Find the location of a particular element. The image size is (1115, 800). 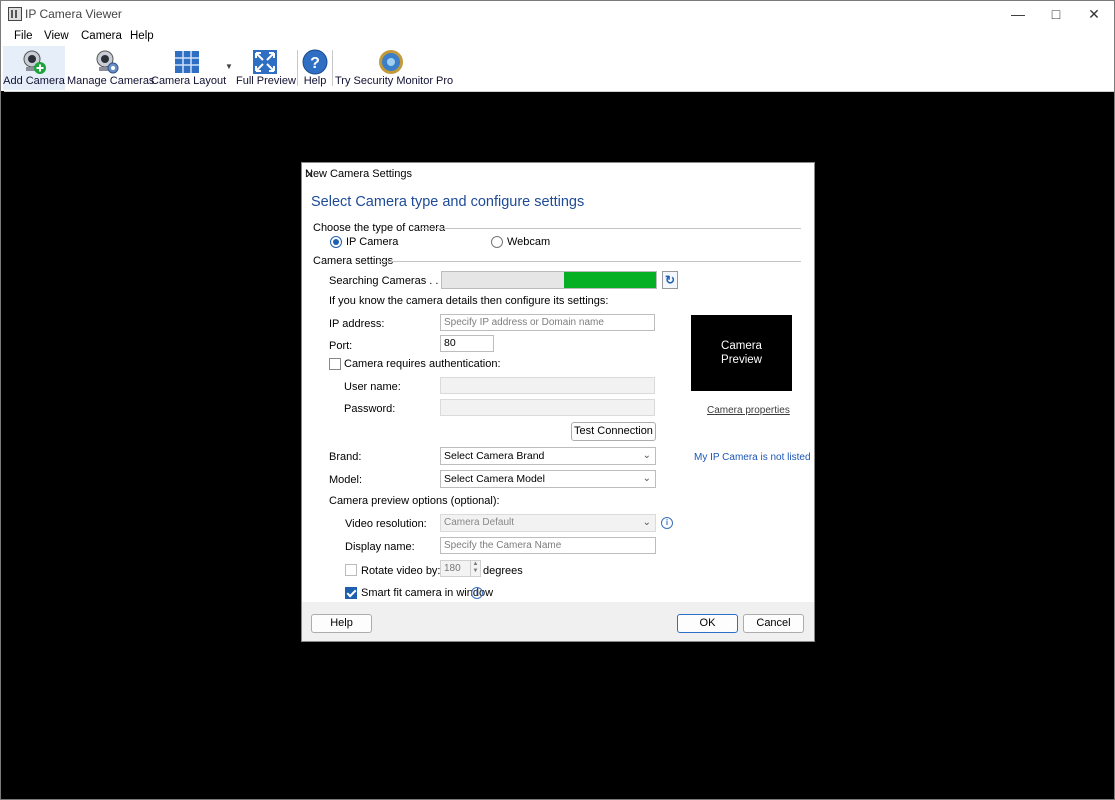

full-preview-icon is located at coordinates (265, 62).